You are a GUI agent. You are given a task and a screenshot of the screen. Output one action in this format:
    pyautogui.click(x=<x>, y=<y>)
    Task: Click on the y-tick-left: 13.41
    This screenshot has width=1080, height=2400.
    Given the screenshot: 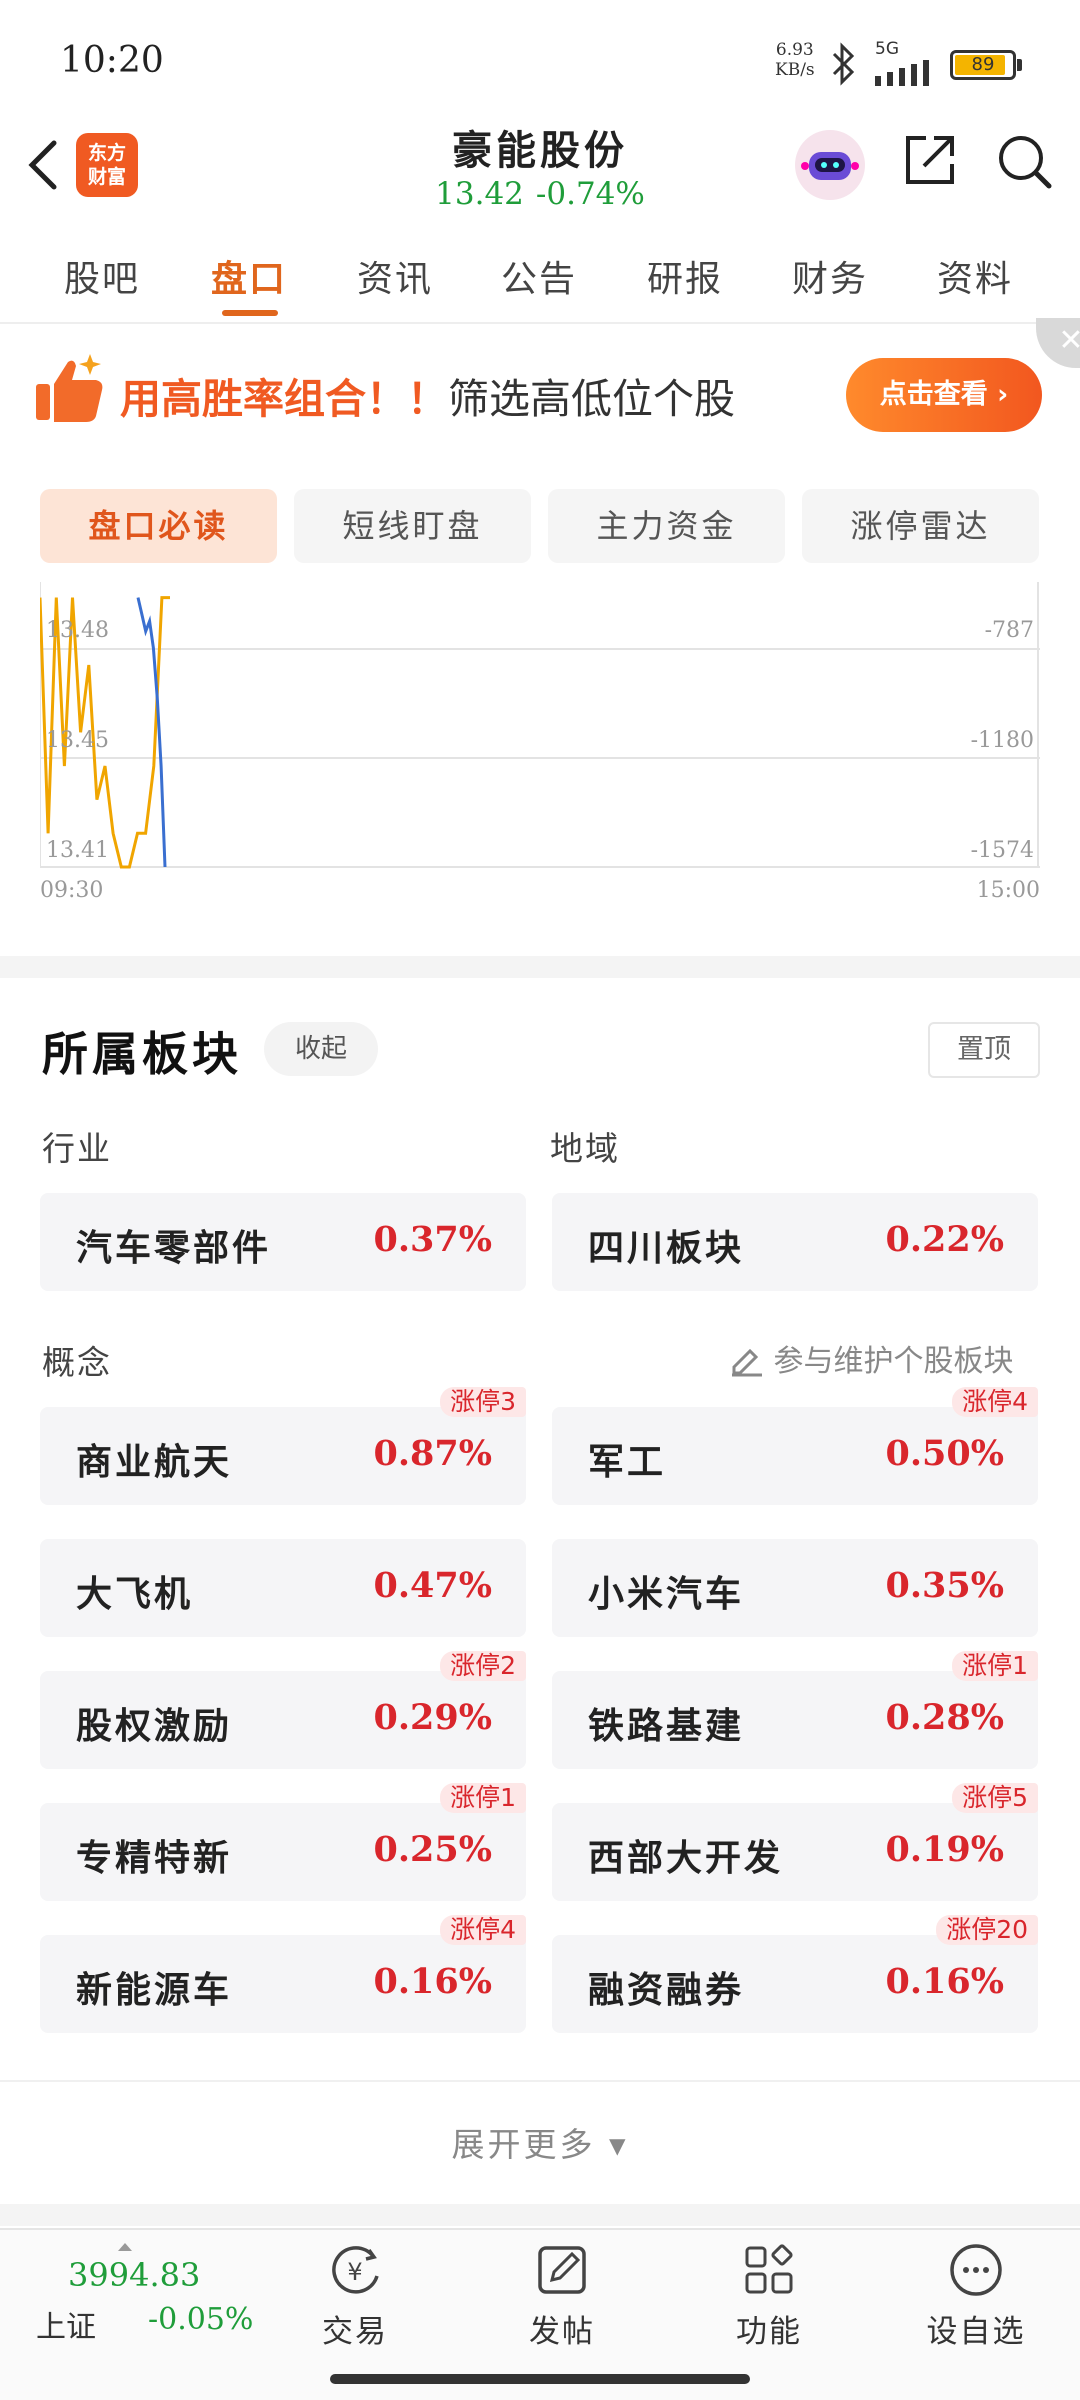 What is the action you would take?
    pyautogui.click(x=77, y=850)
    